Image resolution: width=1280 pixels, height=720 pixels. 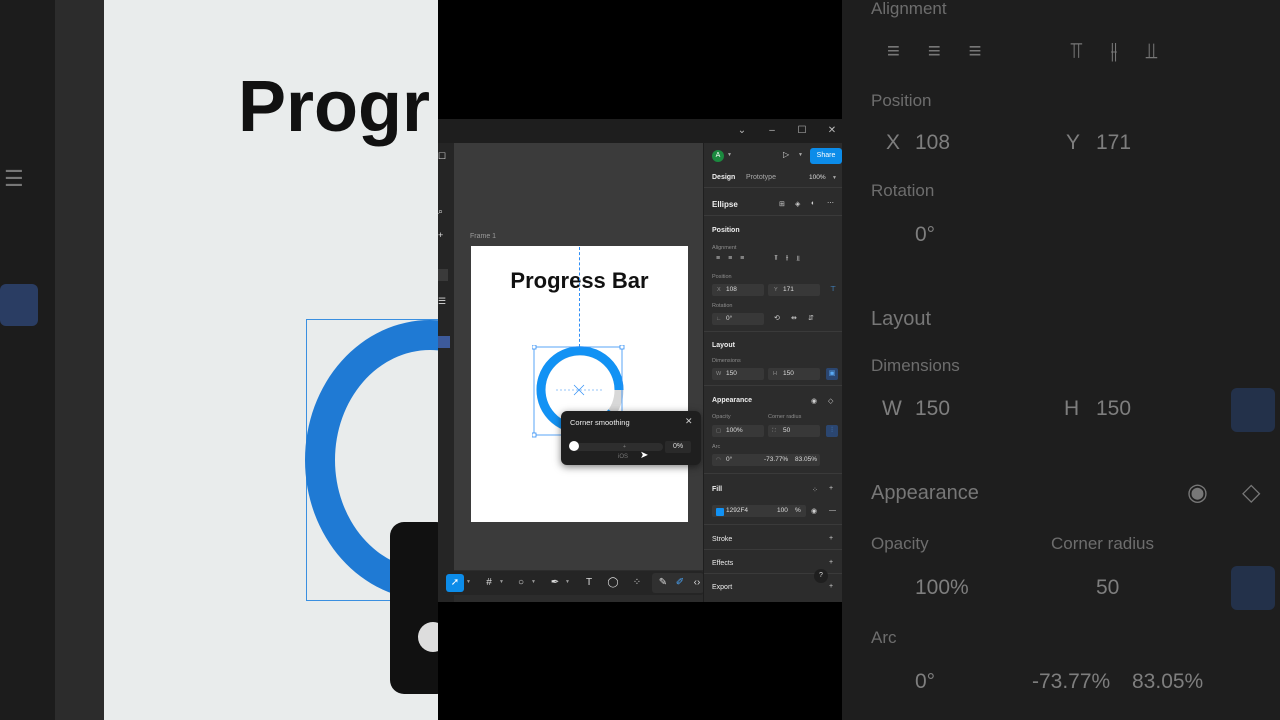 What do you see at coordinates (776, 459) in the screenshot?
I see `arc-sweep-value: -73.77%` at bounding box center [776, 459].